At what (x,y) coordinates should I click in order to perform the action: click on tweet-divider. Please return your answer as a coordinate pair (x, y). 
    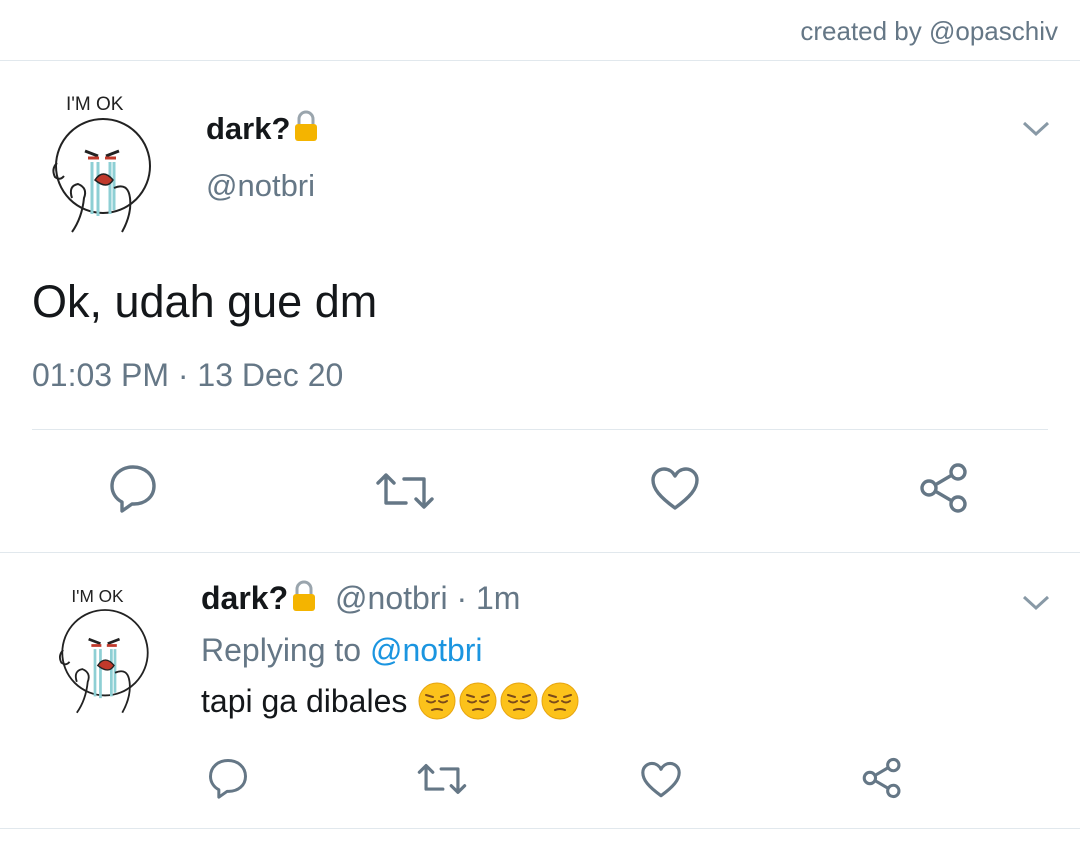
    Looking at the image, I should click on (540, 552).